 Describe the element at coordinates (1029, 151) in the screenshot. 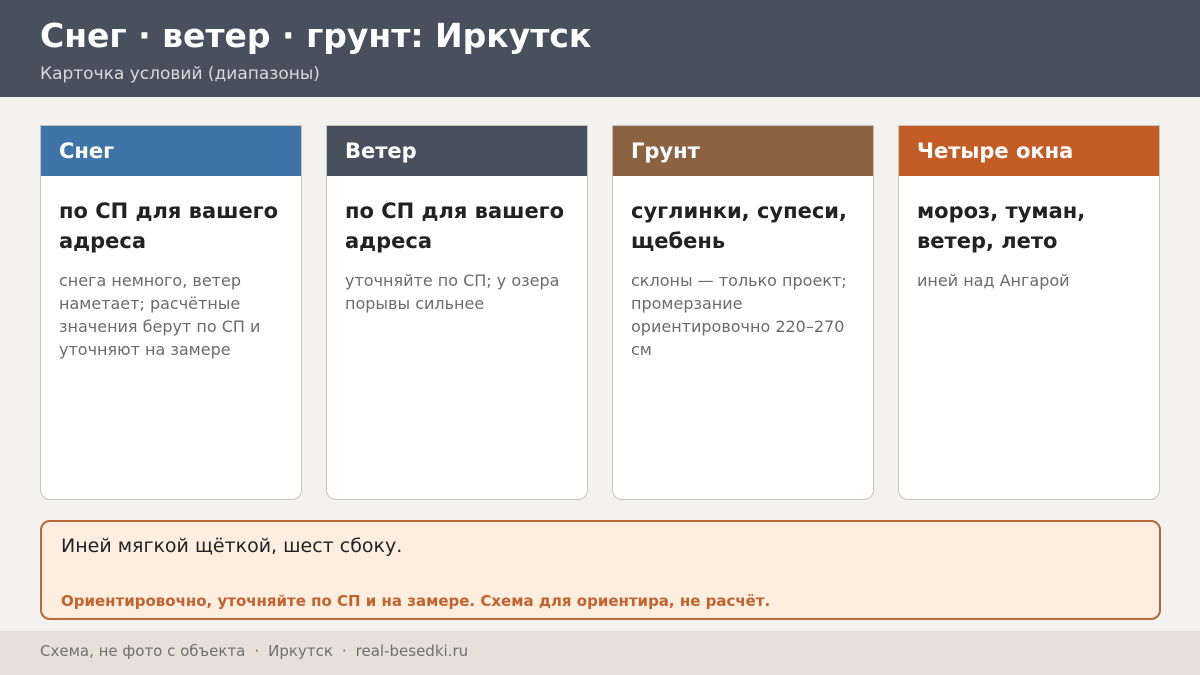

I see `card-heading: Четыре окна` at that location.